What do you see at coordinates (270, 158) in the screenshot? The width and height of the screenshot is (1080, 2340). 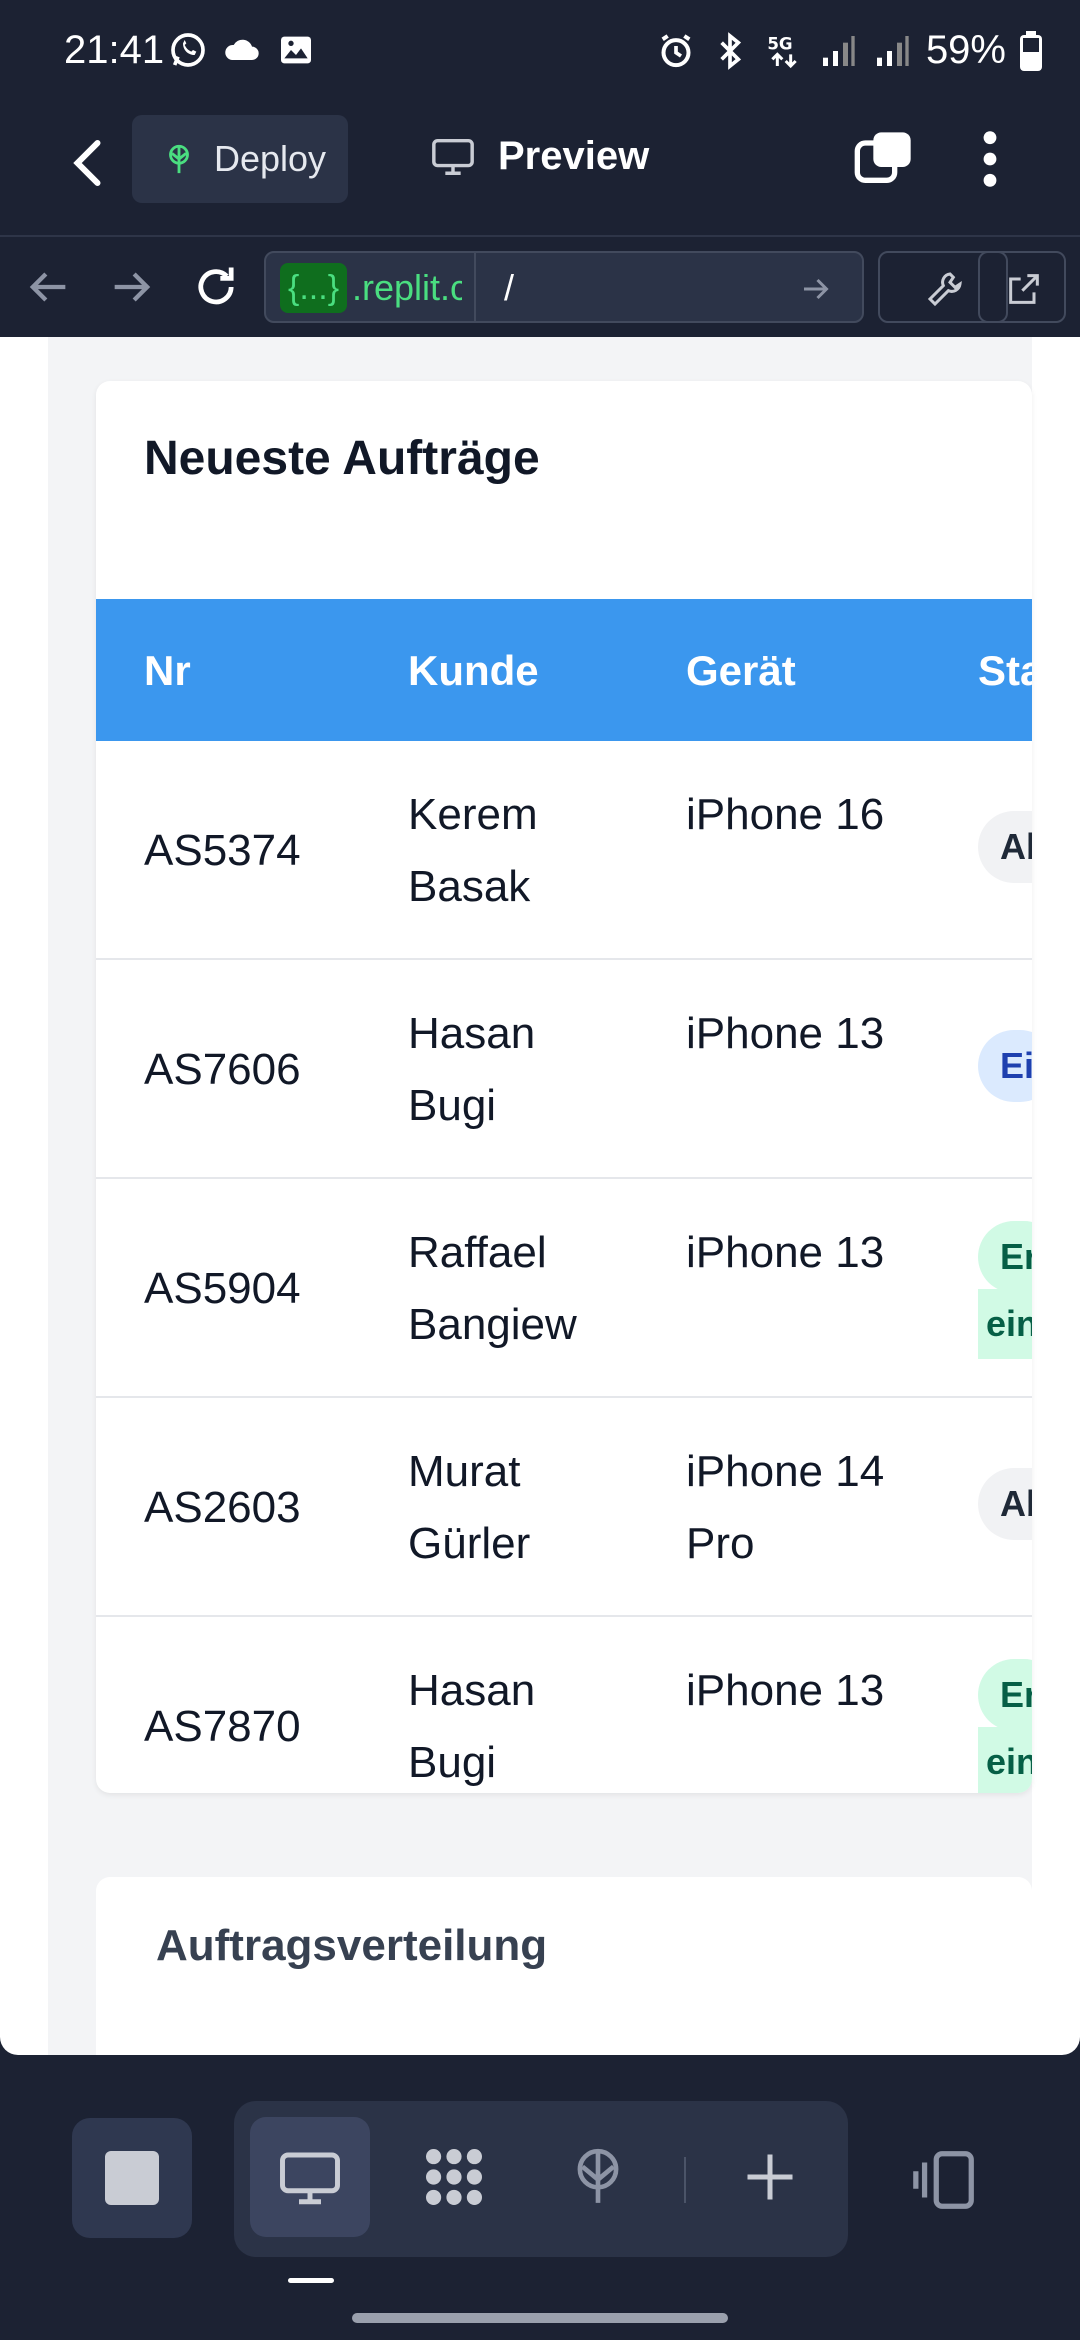 I see `deploy-label: Deploy` at bounding box center [270, 158].